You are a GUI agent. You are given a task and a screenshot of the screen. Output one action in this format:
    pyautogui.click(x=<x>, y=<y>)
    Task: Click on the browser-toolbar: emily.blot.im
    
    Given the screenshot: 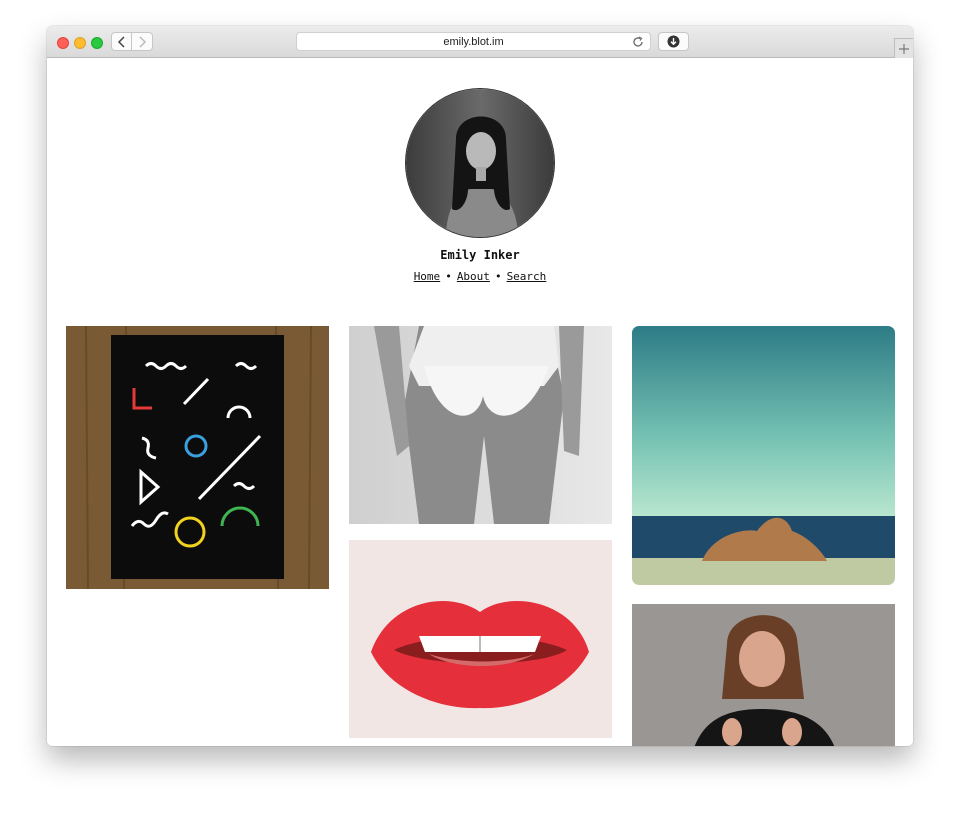 What is the action you would take?
    pyautogui.click(x=480, y=42)
    